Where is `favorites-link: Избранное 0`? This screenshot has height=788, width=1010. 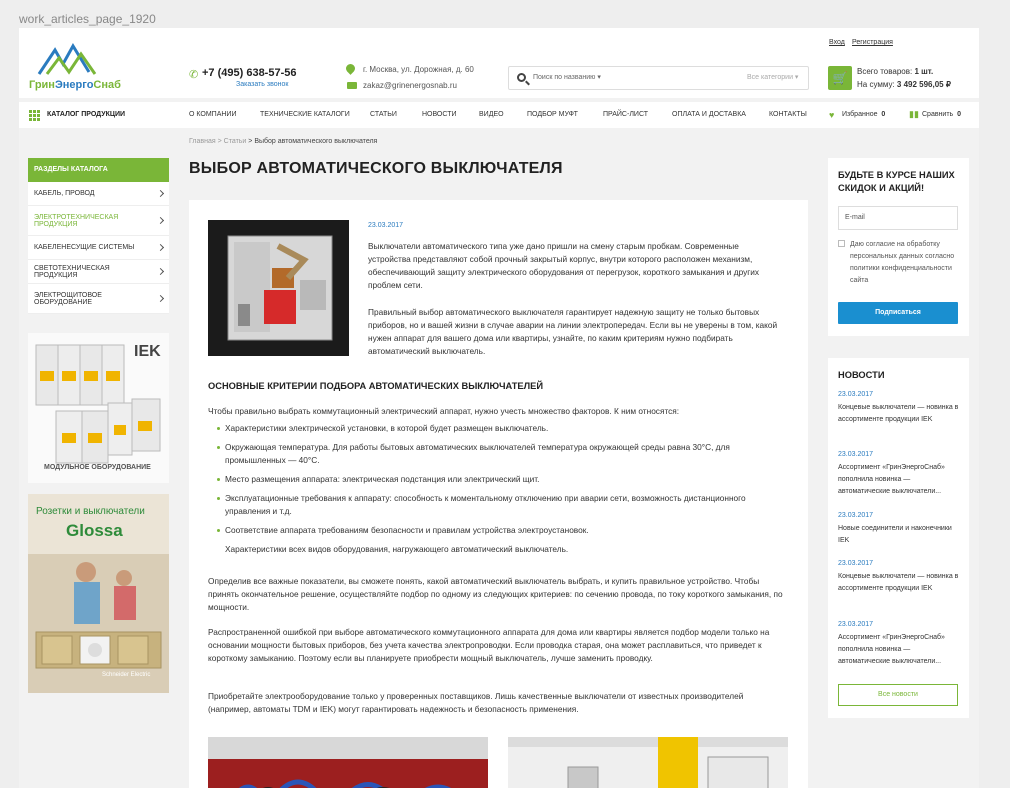
favorites-link: Избранное 0 is located at coordinates (863, 114).